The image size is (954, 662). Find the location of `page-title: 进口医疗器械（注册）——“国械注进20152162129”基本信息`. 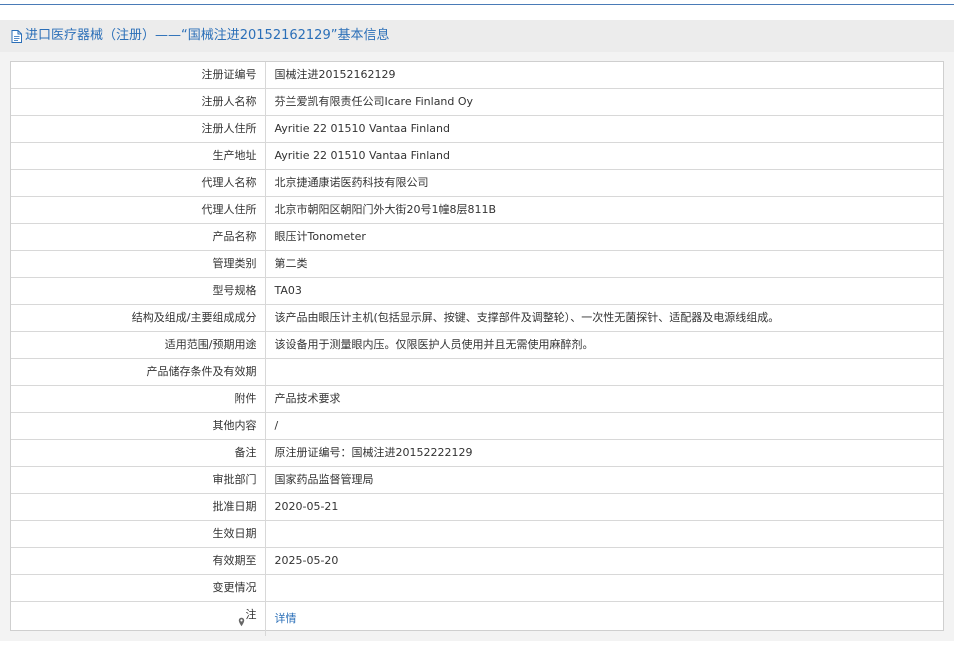

page-title: 进口医疗器械（注册）——“国械注进20152162129”基本信息 is located at coordinates (207, 35).